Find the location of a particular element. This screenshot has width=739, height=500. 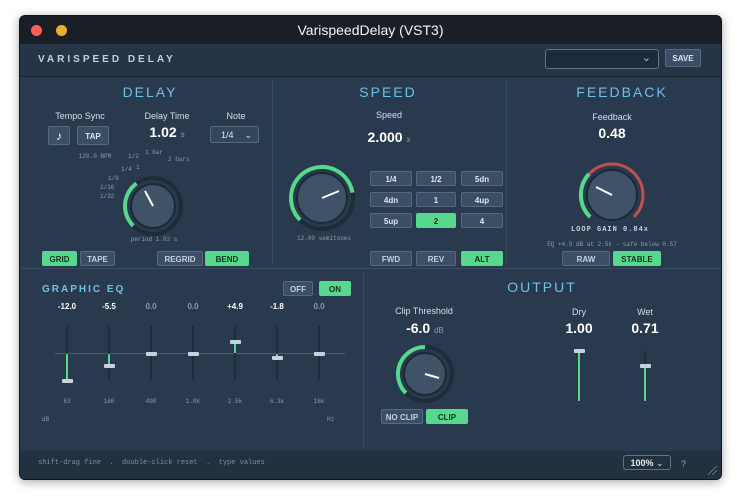

eq-on-button: ON is located at coordinates (335, 288).